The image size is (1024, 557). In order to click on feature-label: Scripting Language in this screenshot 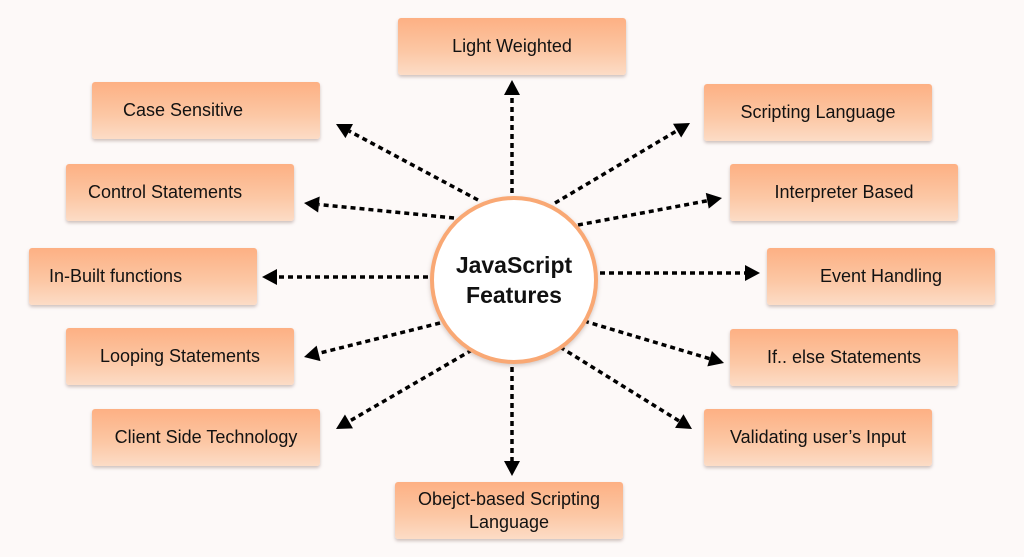, I will do `click(818, 112)`.